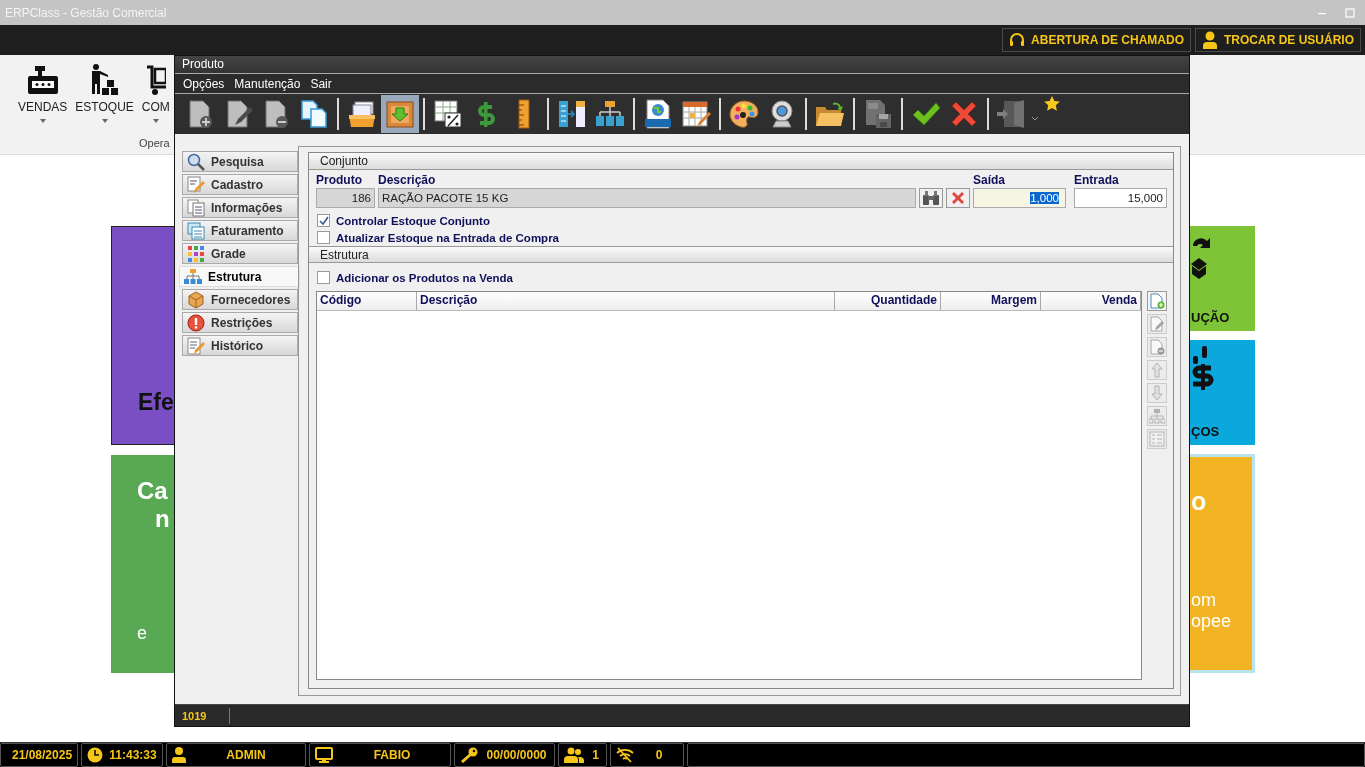 This screenshot has height=767, width=1365. I want to click on ribbon-button: ESTOQUE, so click(104, 93).